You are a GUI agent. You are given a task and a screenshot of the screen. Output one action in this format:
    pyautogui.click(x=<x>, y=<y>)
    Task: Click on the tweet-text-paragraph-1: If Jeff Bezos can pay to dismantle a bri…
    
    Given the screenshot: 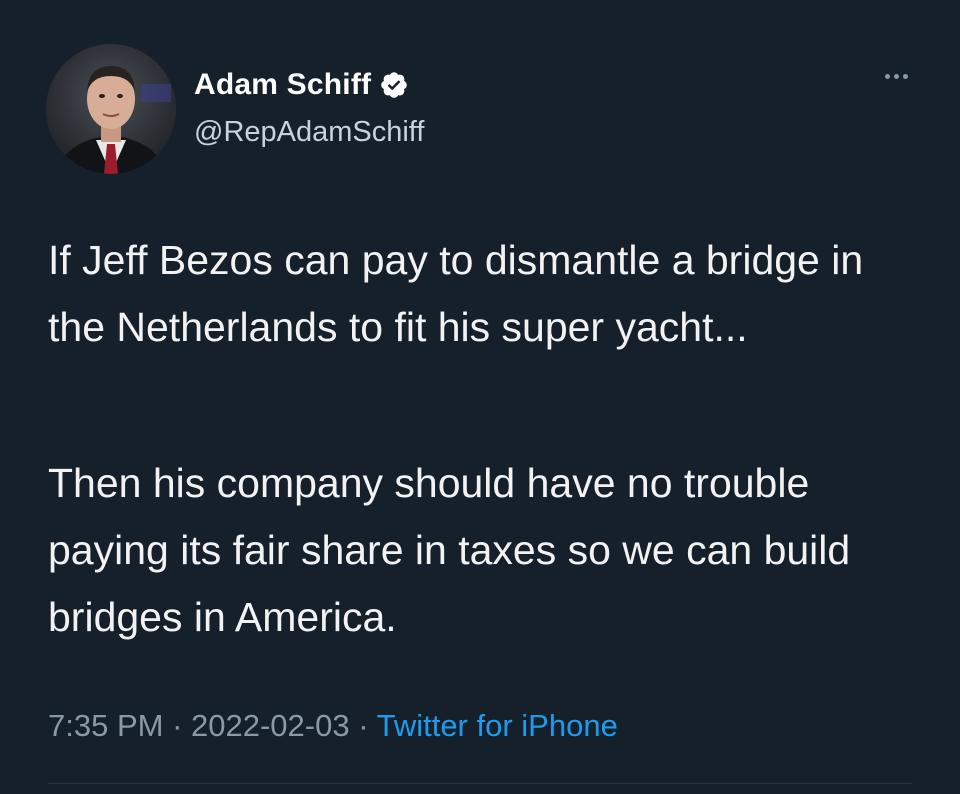 What is the action you would take?
    pyautogui.click(x=456, y=293)
    